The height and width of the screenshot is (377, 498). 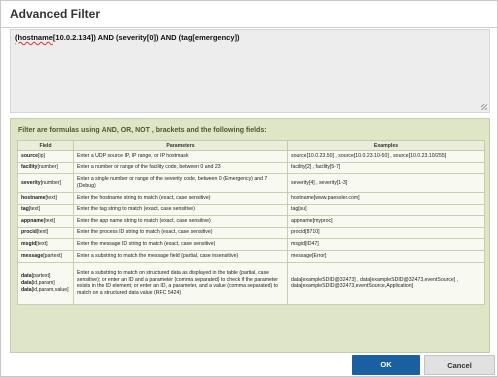 I want to click on help-part: , brackets and the following fields:, so click(x=208, y=130).